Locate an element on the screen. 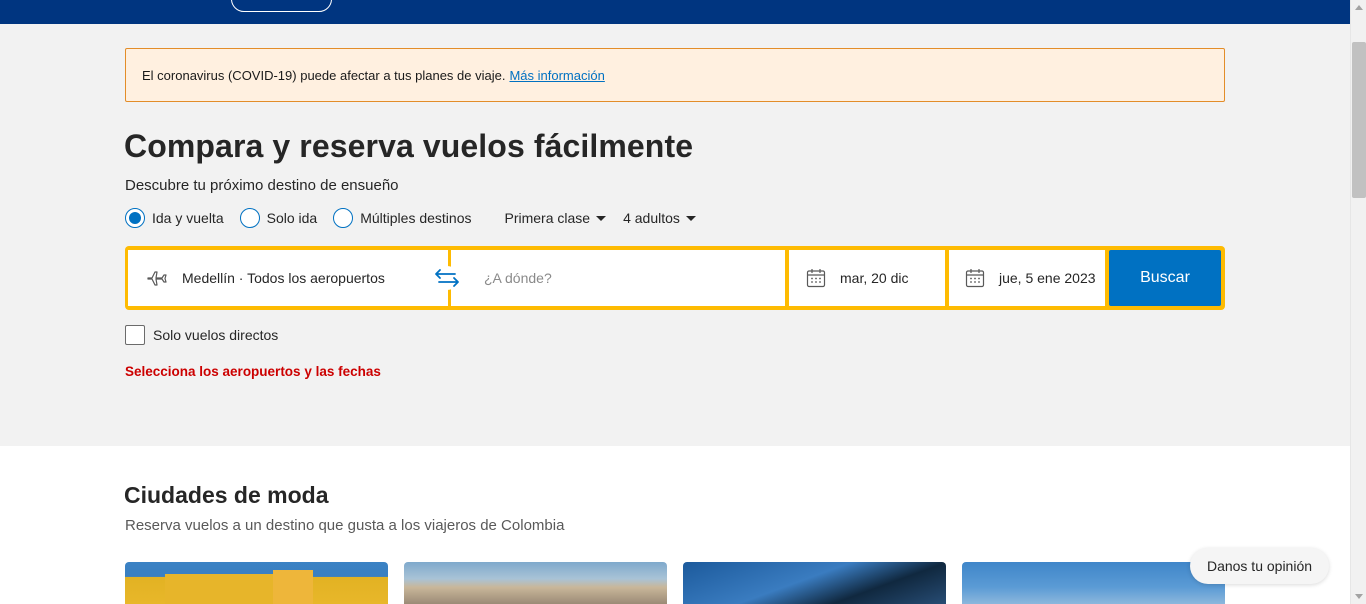  vertical-scrollbar is located at coordinates (1358, 302).